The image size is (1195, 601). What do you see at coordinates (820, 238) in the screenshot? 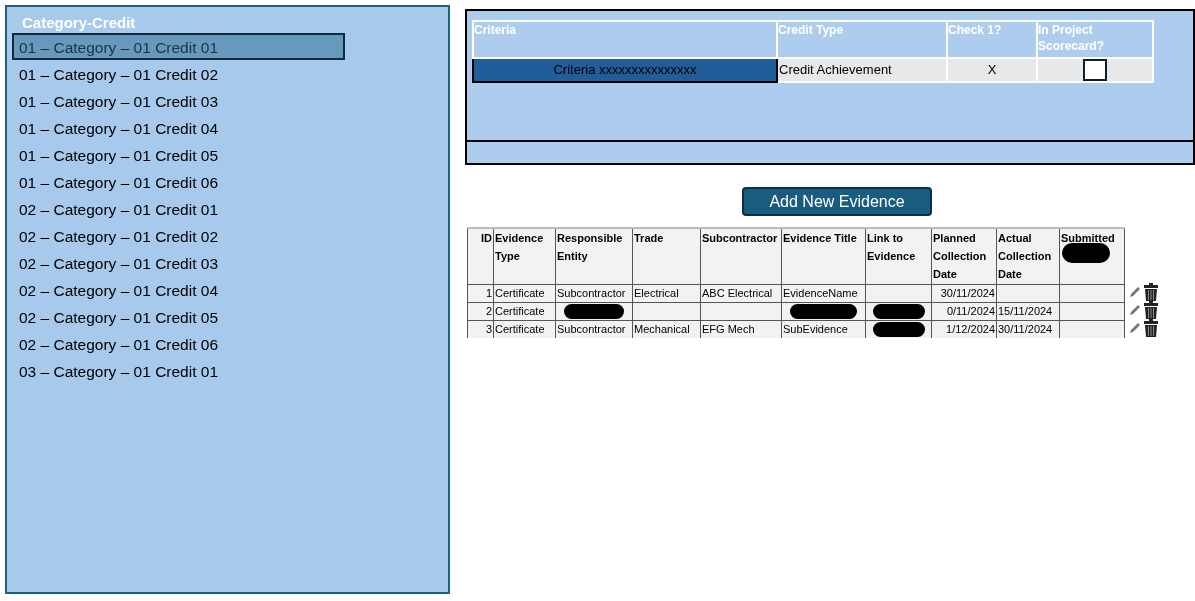
I see `column-header: Evidence Title` at bounding box center [820, 238].